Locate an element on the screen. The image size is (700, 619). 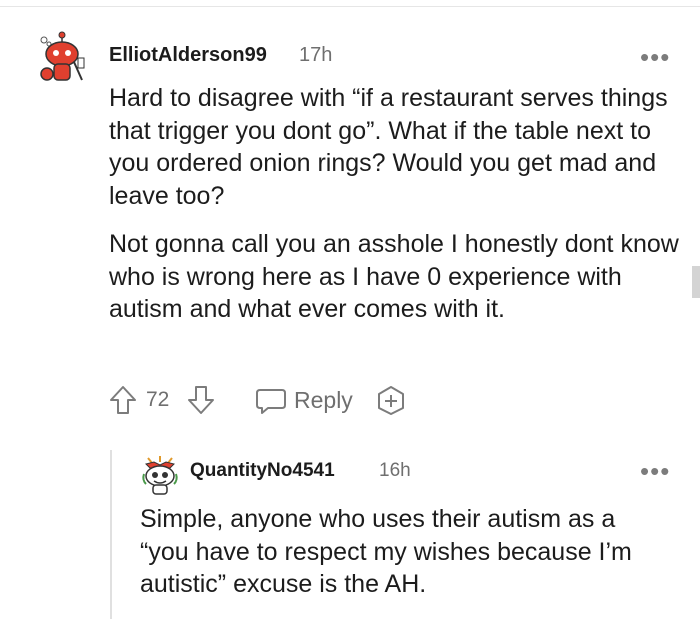
thread-line is located at coordinates (111, 534).